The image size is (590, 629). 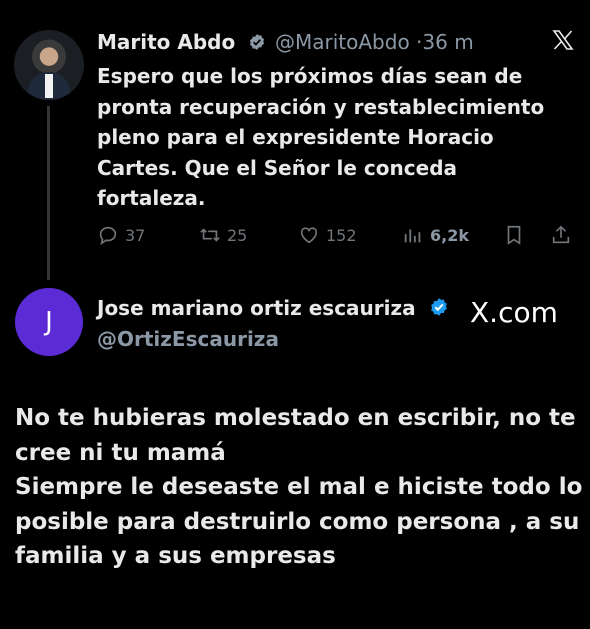 What do you see at coordinates (449, 235) in the screenshot?
I see `views-count: 6,2k` at bounding box center [449, 235].